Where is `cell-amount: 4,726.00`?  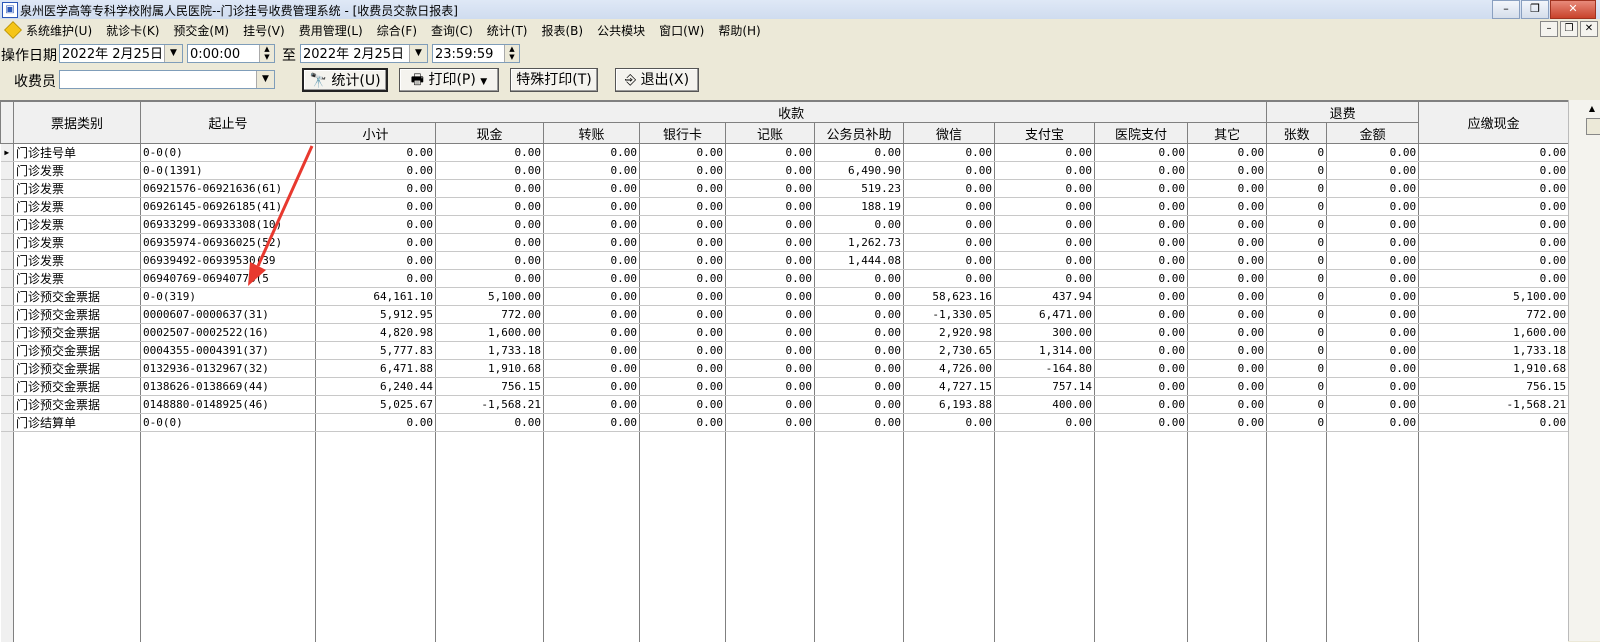 cell-amount: 4,726.00 is located at coordinates (949, 369).